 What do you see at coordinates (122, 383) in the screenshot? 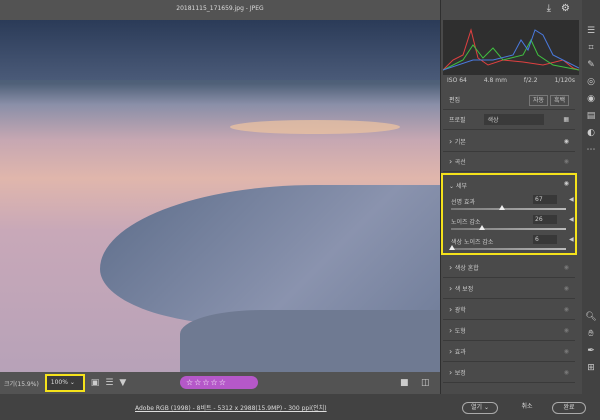
I see `filter-icon: ▼` at bounding box center [122, 383].